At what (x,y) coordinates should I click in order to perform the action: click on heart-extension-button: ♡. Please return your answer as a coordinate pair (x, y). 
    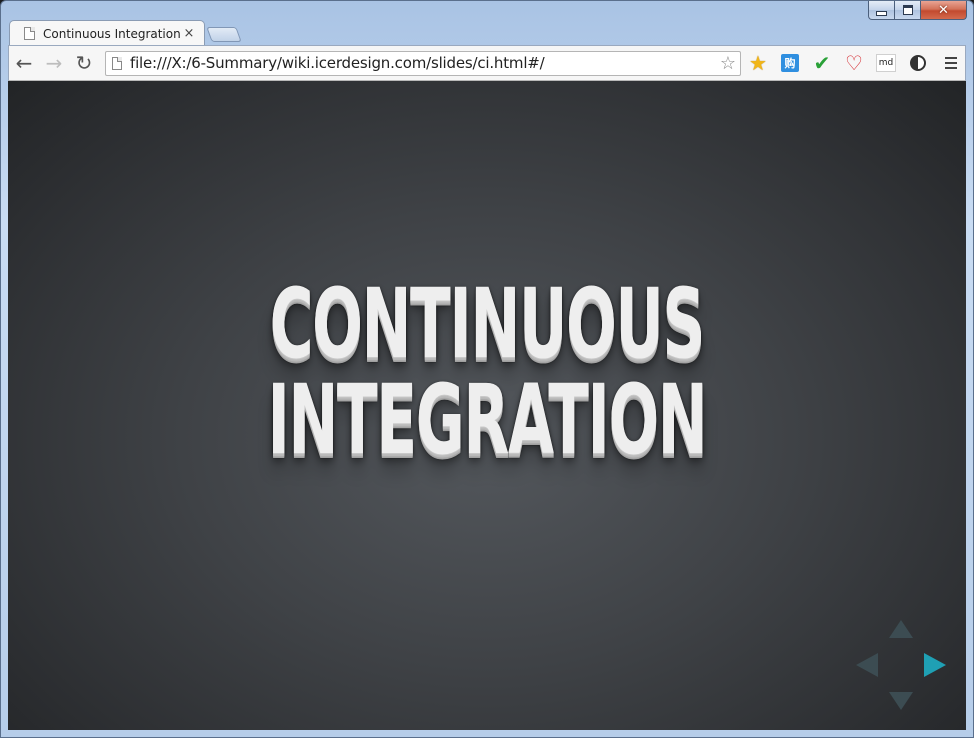
    Looking at the image, I should click on (854, 63).